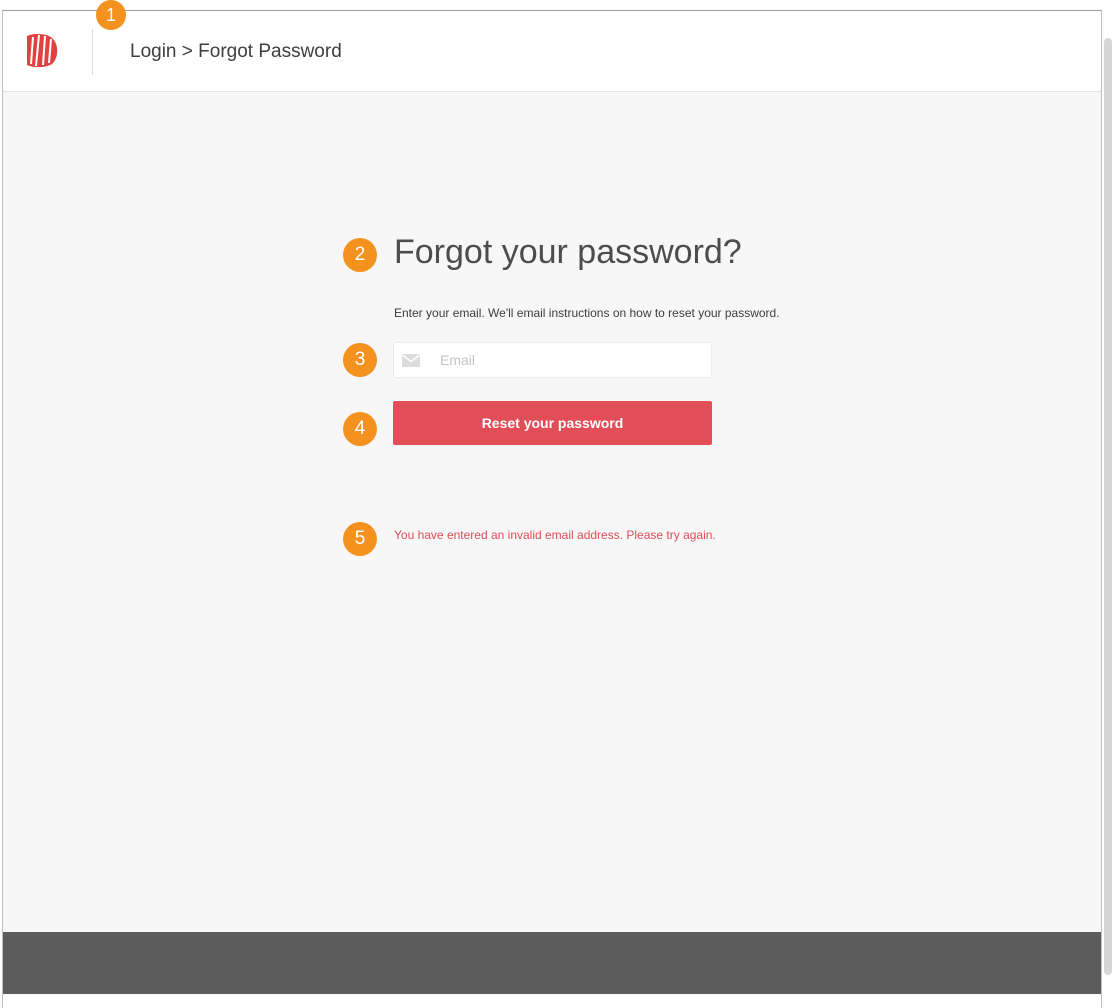 This screenshot has width=1114, height=1008. I want to click on page-title: Forgot your password?, so click(568, 252).